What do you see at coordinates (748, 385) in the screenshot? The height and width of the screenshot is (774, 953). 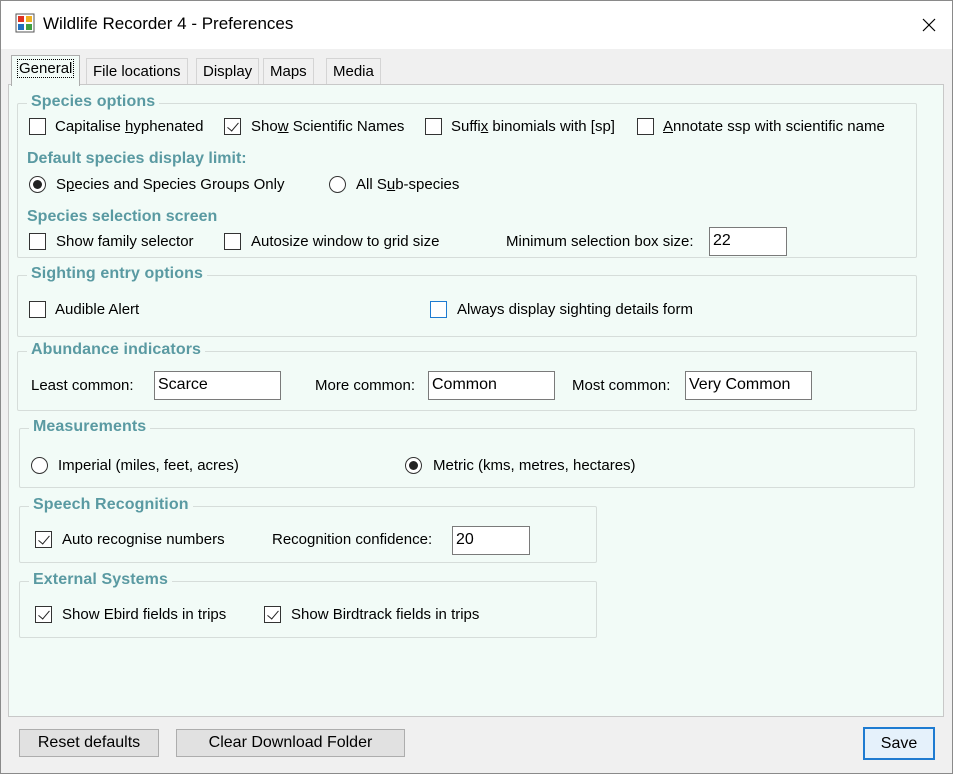 I see `most-common-input: Very Common` at bounding box center [748, 385].